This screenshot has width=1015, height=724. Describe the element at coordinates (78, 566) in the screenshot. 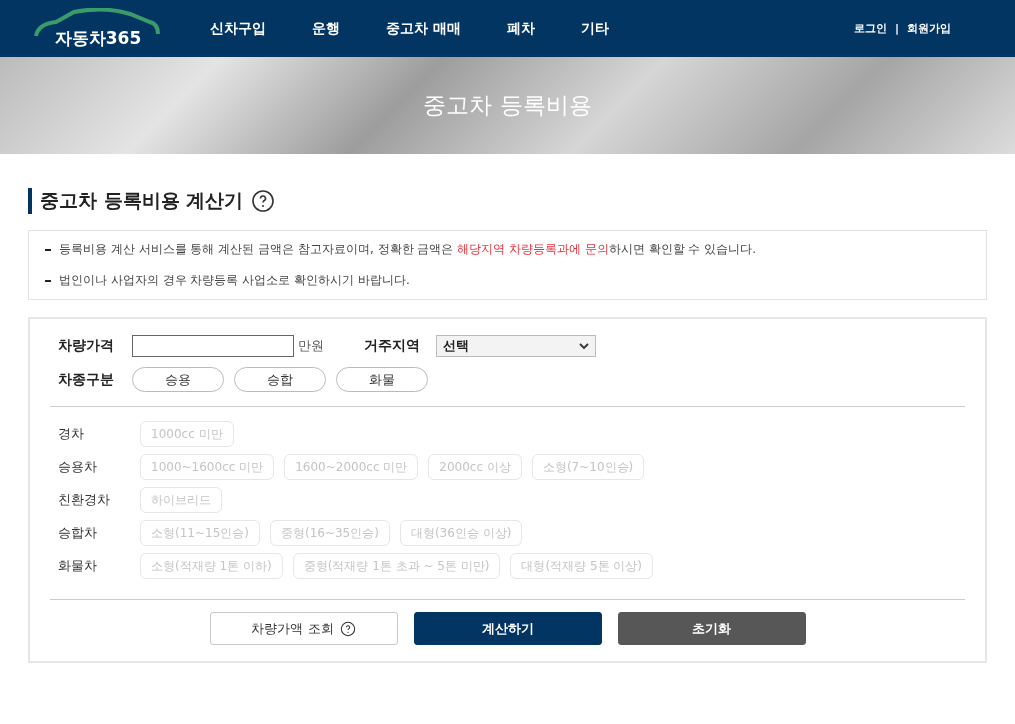

I see `category-label: 화물차` at that location.